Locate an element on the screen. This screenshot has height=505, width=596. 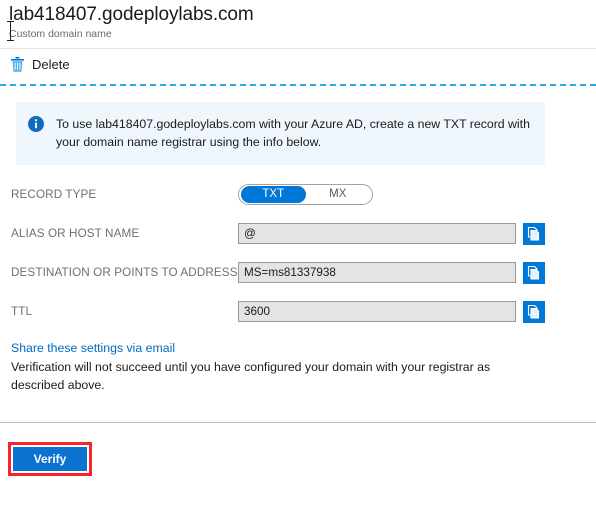
share-settings-link: Share these settings via email is located at coordinates (93, 348).